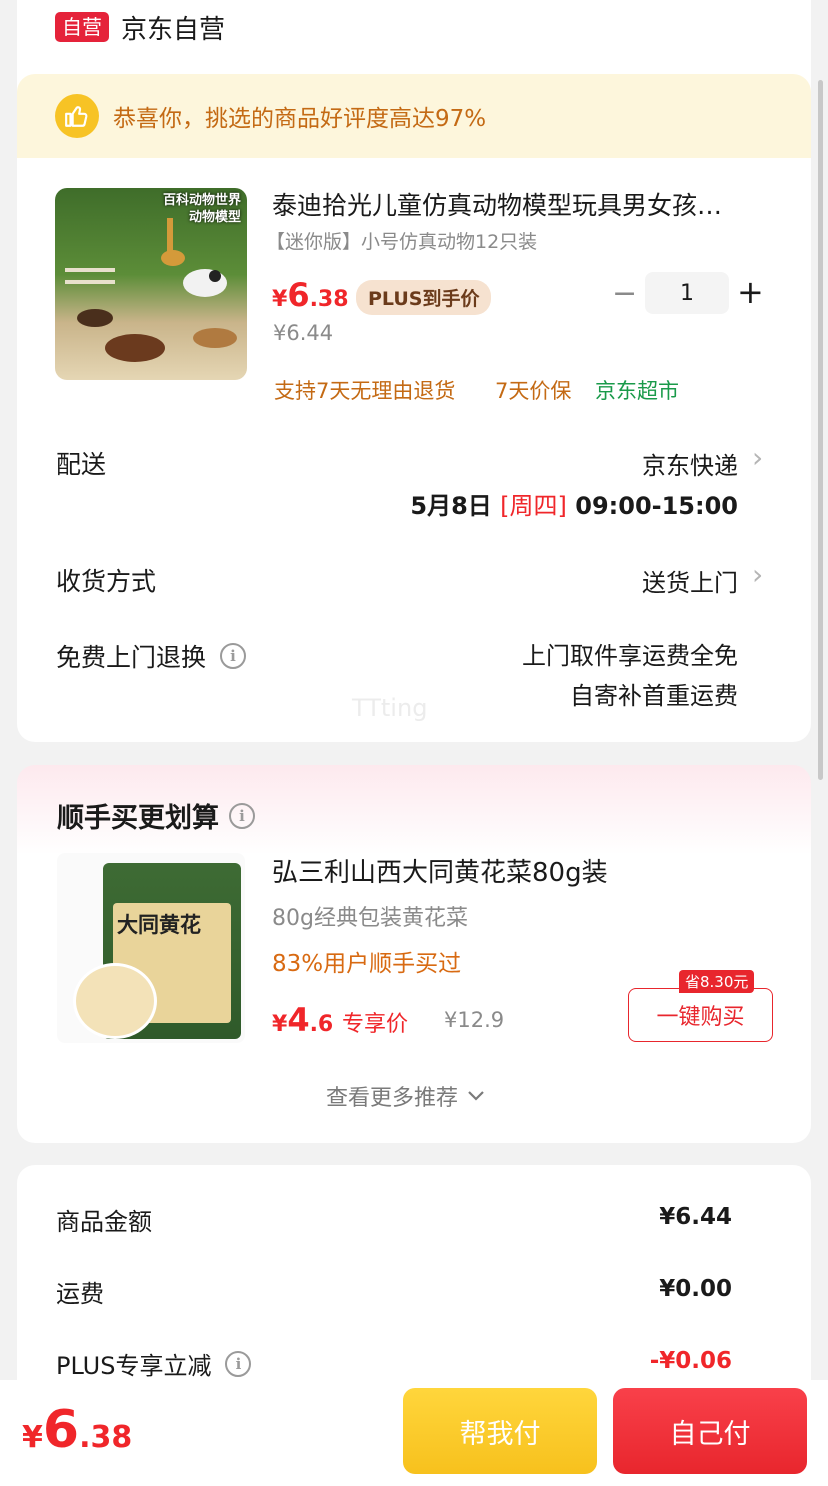  I want to click on quantity-increase-button: +, so click(750, 292).